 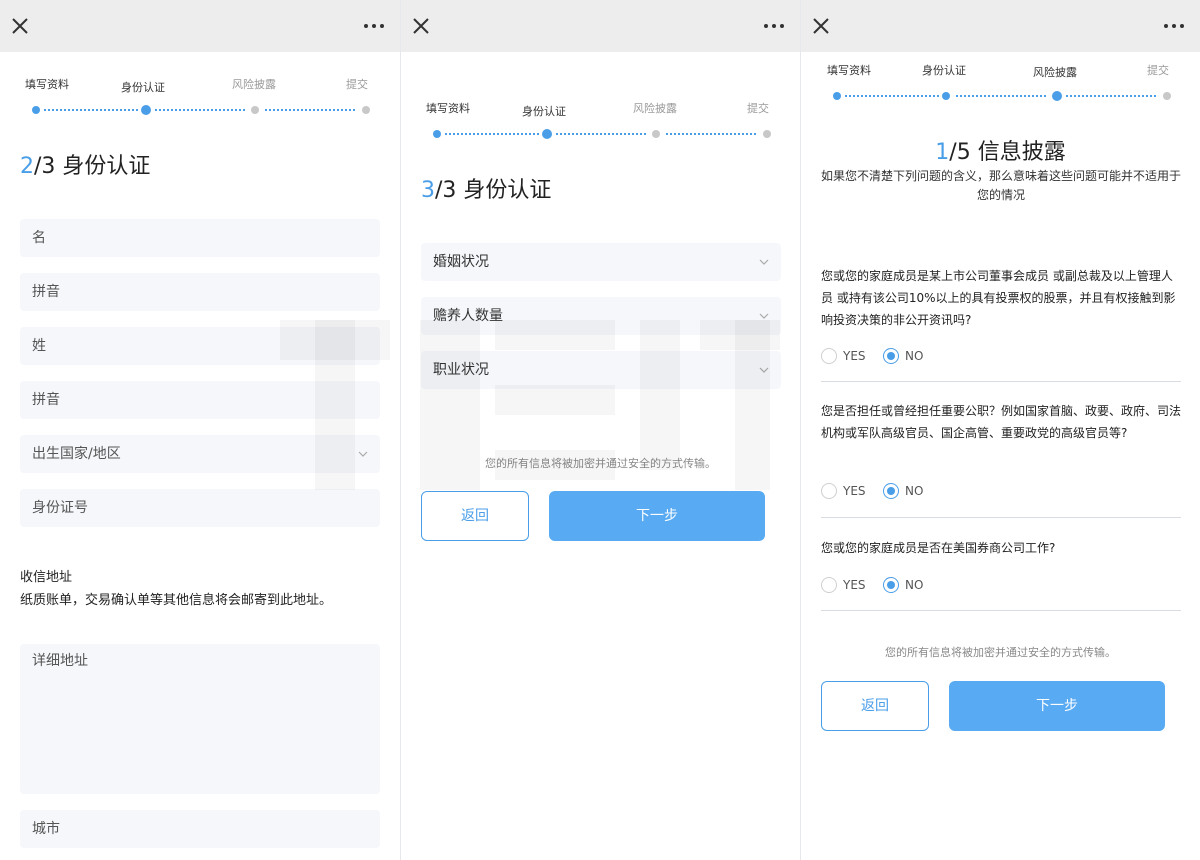 What do you see at coordinates (461, 262) in the screenshot?
I see `marital-status-label: 婚姻状况` at bounding box center [461, 262].